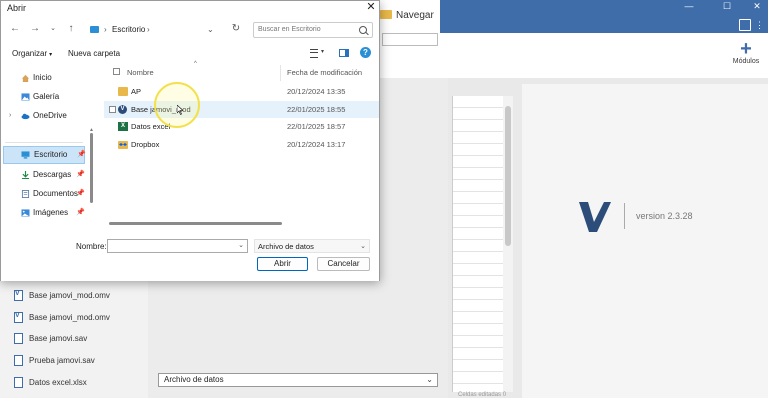  I want to click on settings-icon, so click(745, 25).